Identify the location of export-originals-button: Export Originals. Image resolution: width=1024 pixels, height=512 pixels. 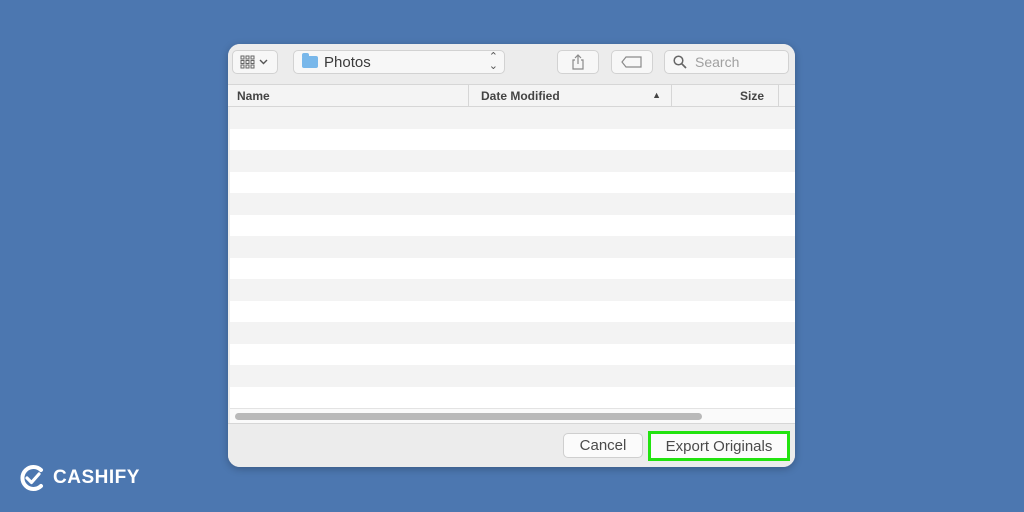
(719, 446).